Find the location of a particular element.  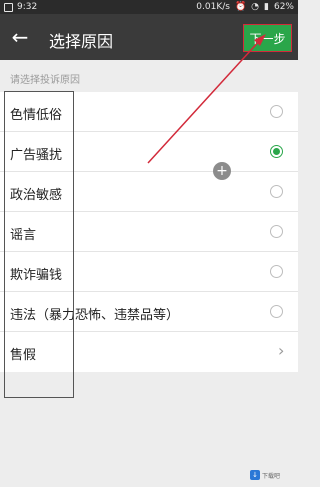

reason-label: 售假 is located at coordinates (23, 355).